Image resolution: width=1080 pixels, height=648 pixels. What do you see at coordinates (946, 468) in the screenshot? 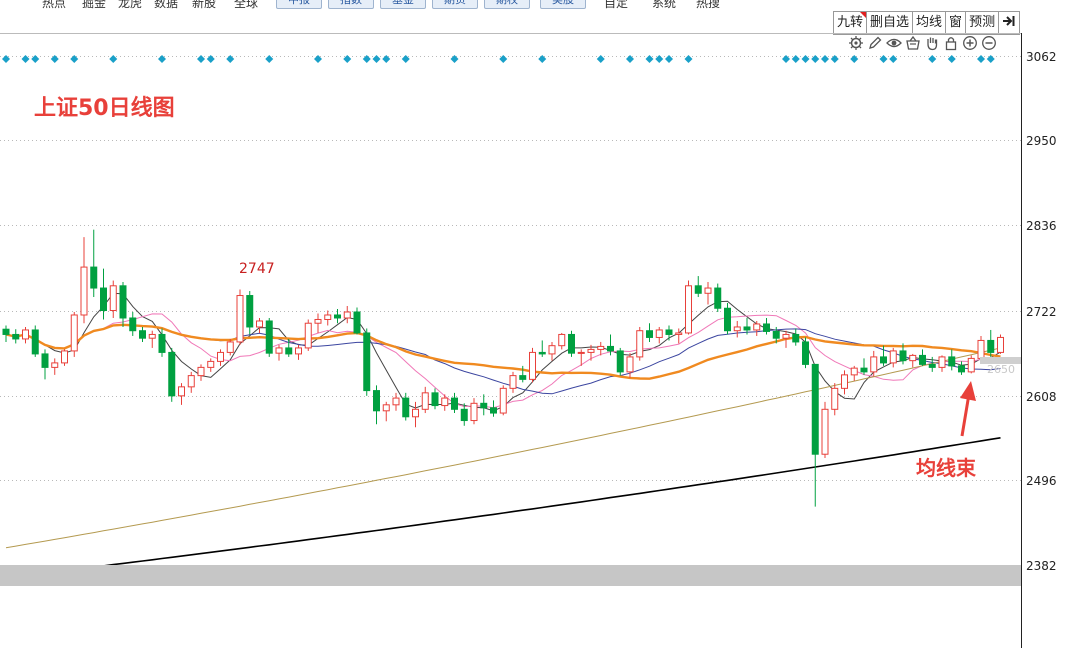
I see `annotation-label: 均线束` at bounding box center [946, 468].